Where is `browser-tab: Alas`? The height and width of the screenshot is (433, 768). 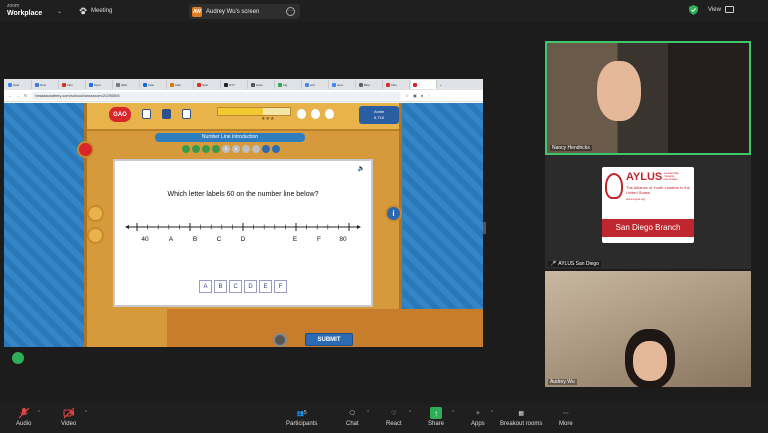
browser-tab: Alas is located at coordinates (181, 84).